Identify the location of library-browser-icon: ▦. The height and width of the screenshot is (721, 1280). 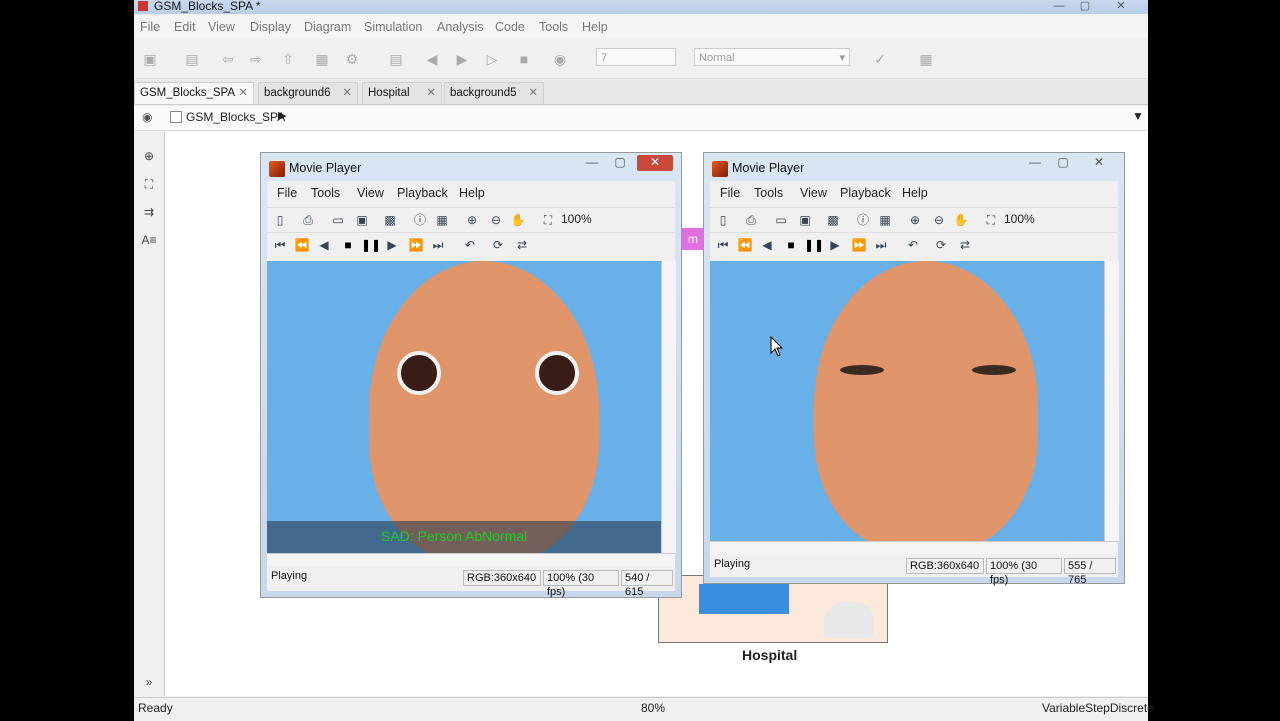
(322, 59).